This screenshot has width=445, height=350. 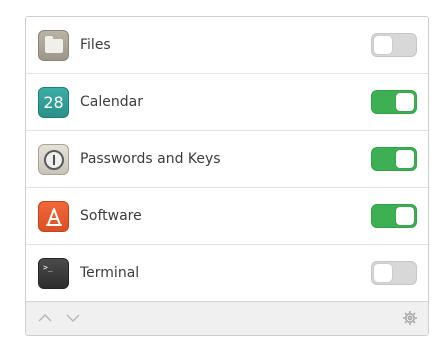 I want to click on software-glyph, so click(x=53, y=216).